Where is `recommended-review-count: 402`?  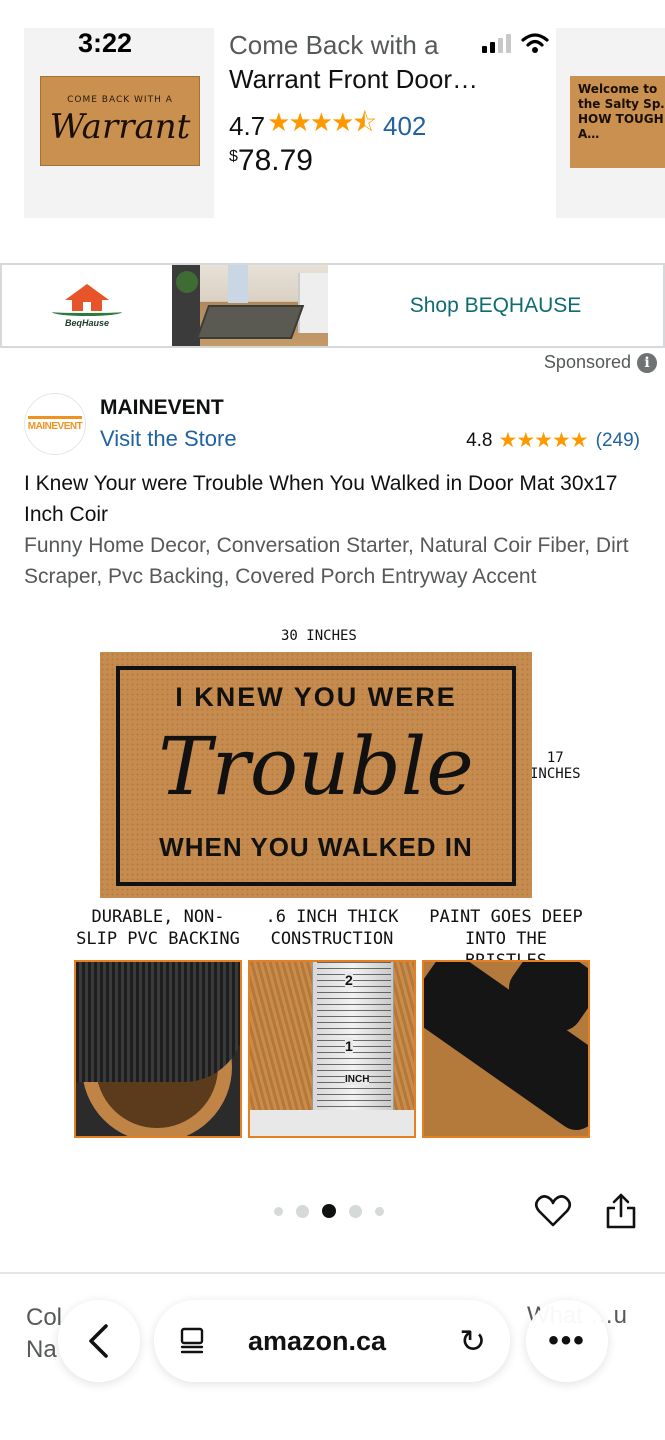 recommended-review-count: 402 is located at coordinates (404, 126).